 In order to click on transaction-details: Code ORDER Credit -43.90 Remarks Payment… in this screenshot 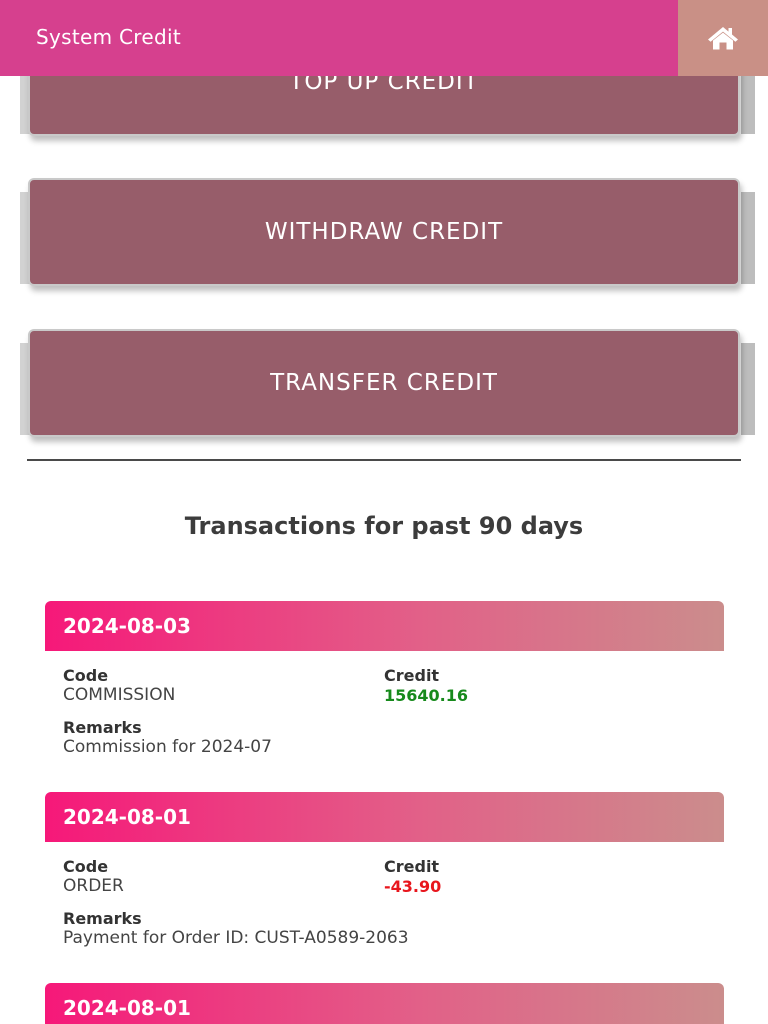, I will do `click(384, 902)`.